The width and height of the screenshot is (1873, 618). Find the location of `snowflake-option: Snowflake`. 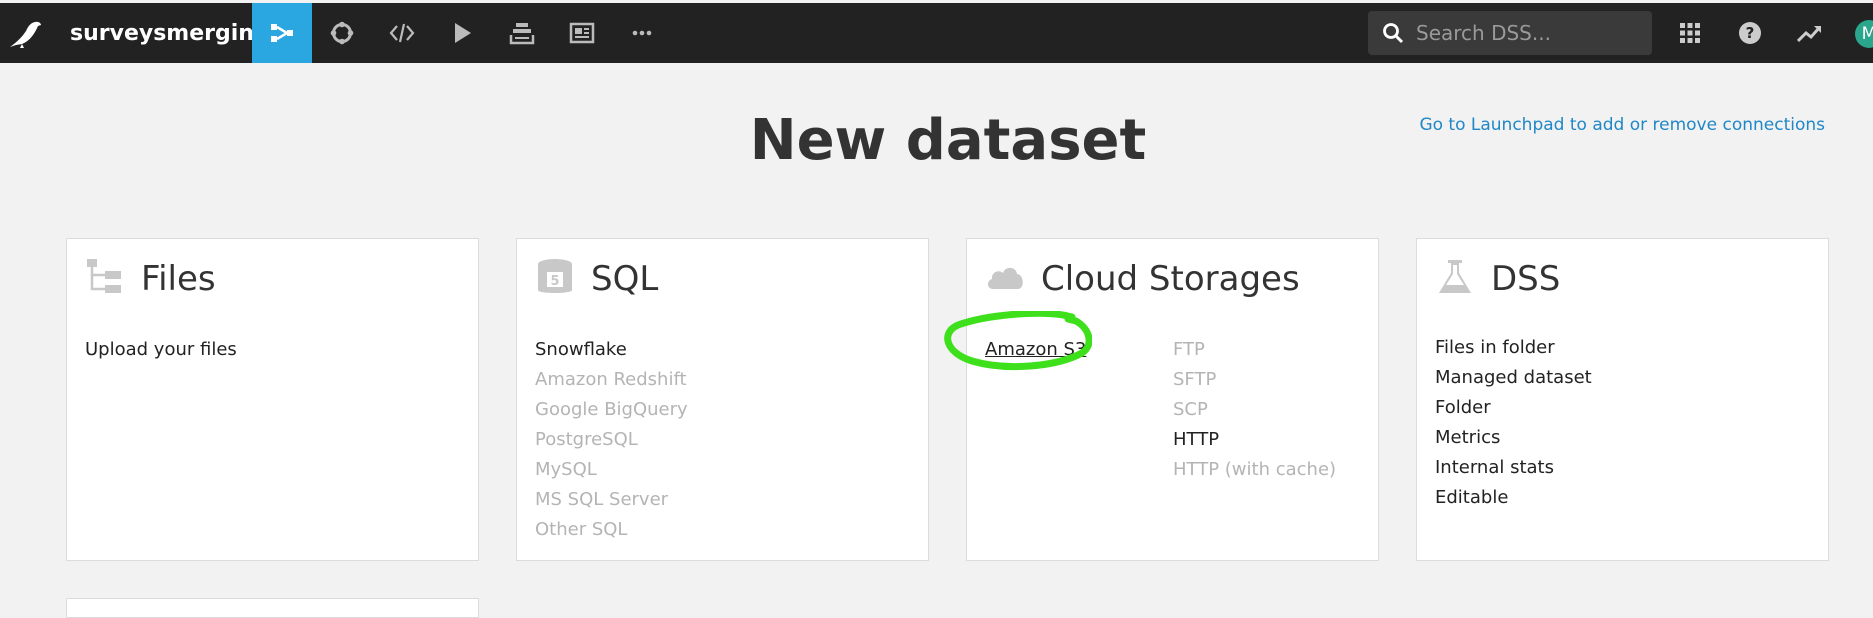

snowflake-option: Snowflake is located at coordinates (611, 350).